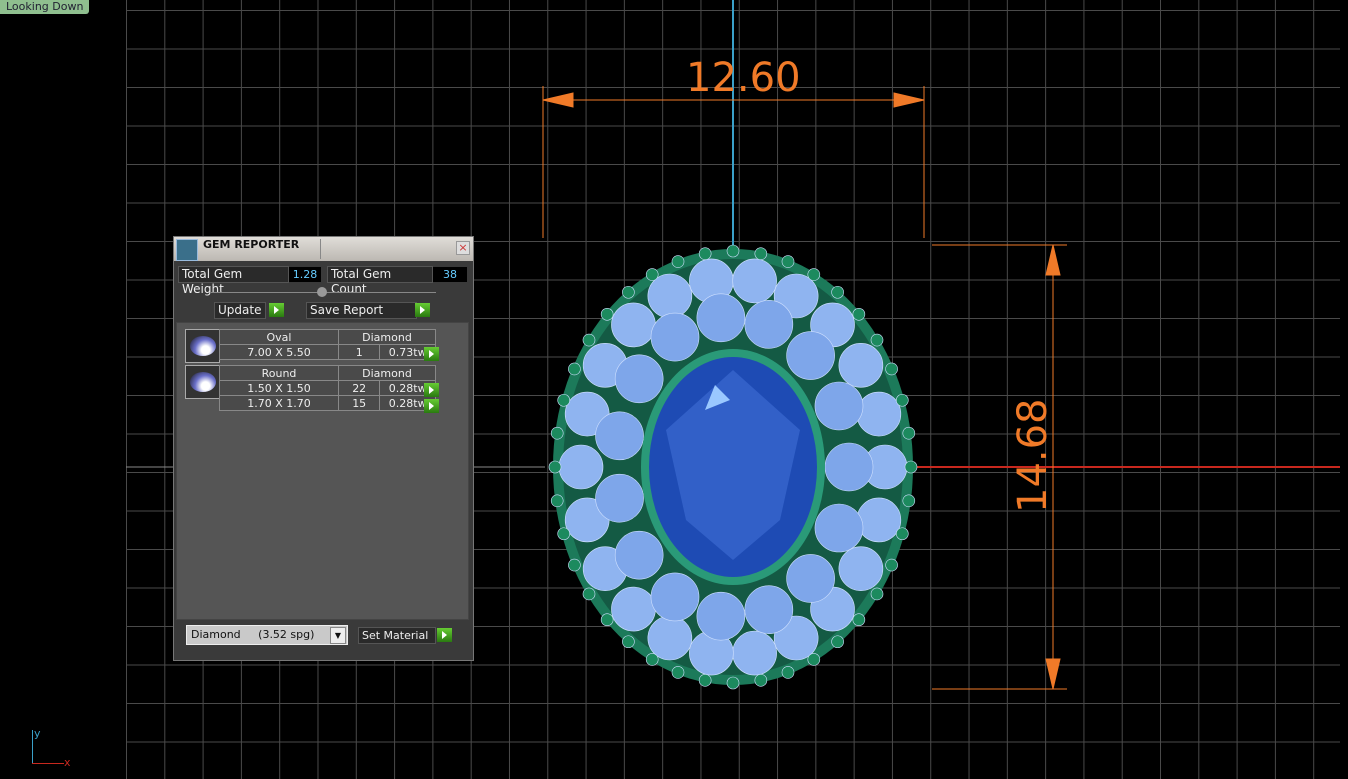 The image size is (1348, 779). Describe the element at coordinates (380, 281) in the screenshot. I see `total-count-label: Total Gem Count` at that location.